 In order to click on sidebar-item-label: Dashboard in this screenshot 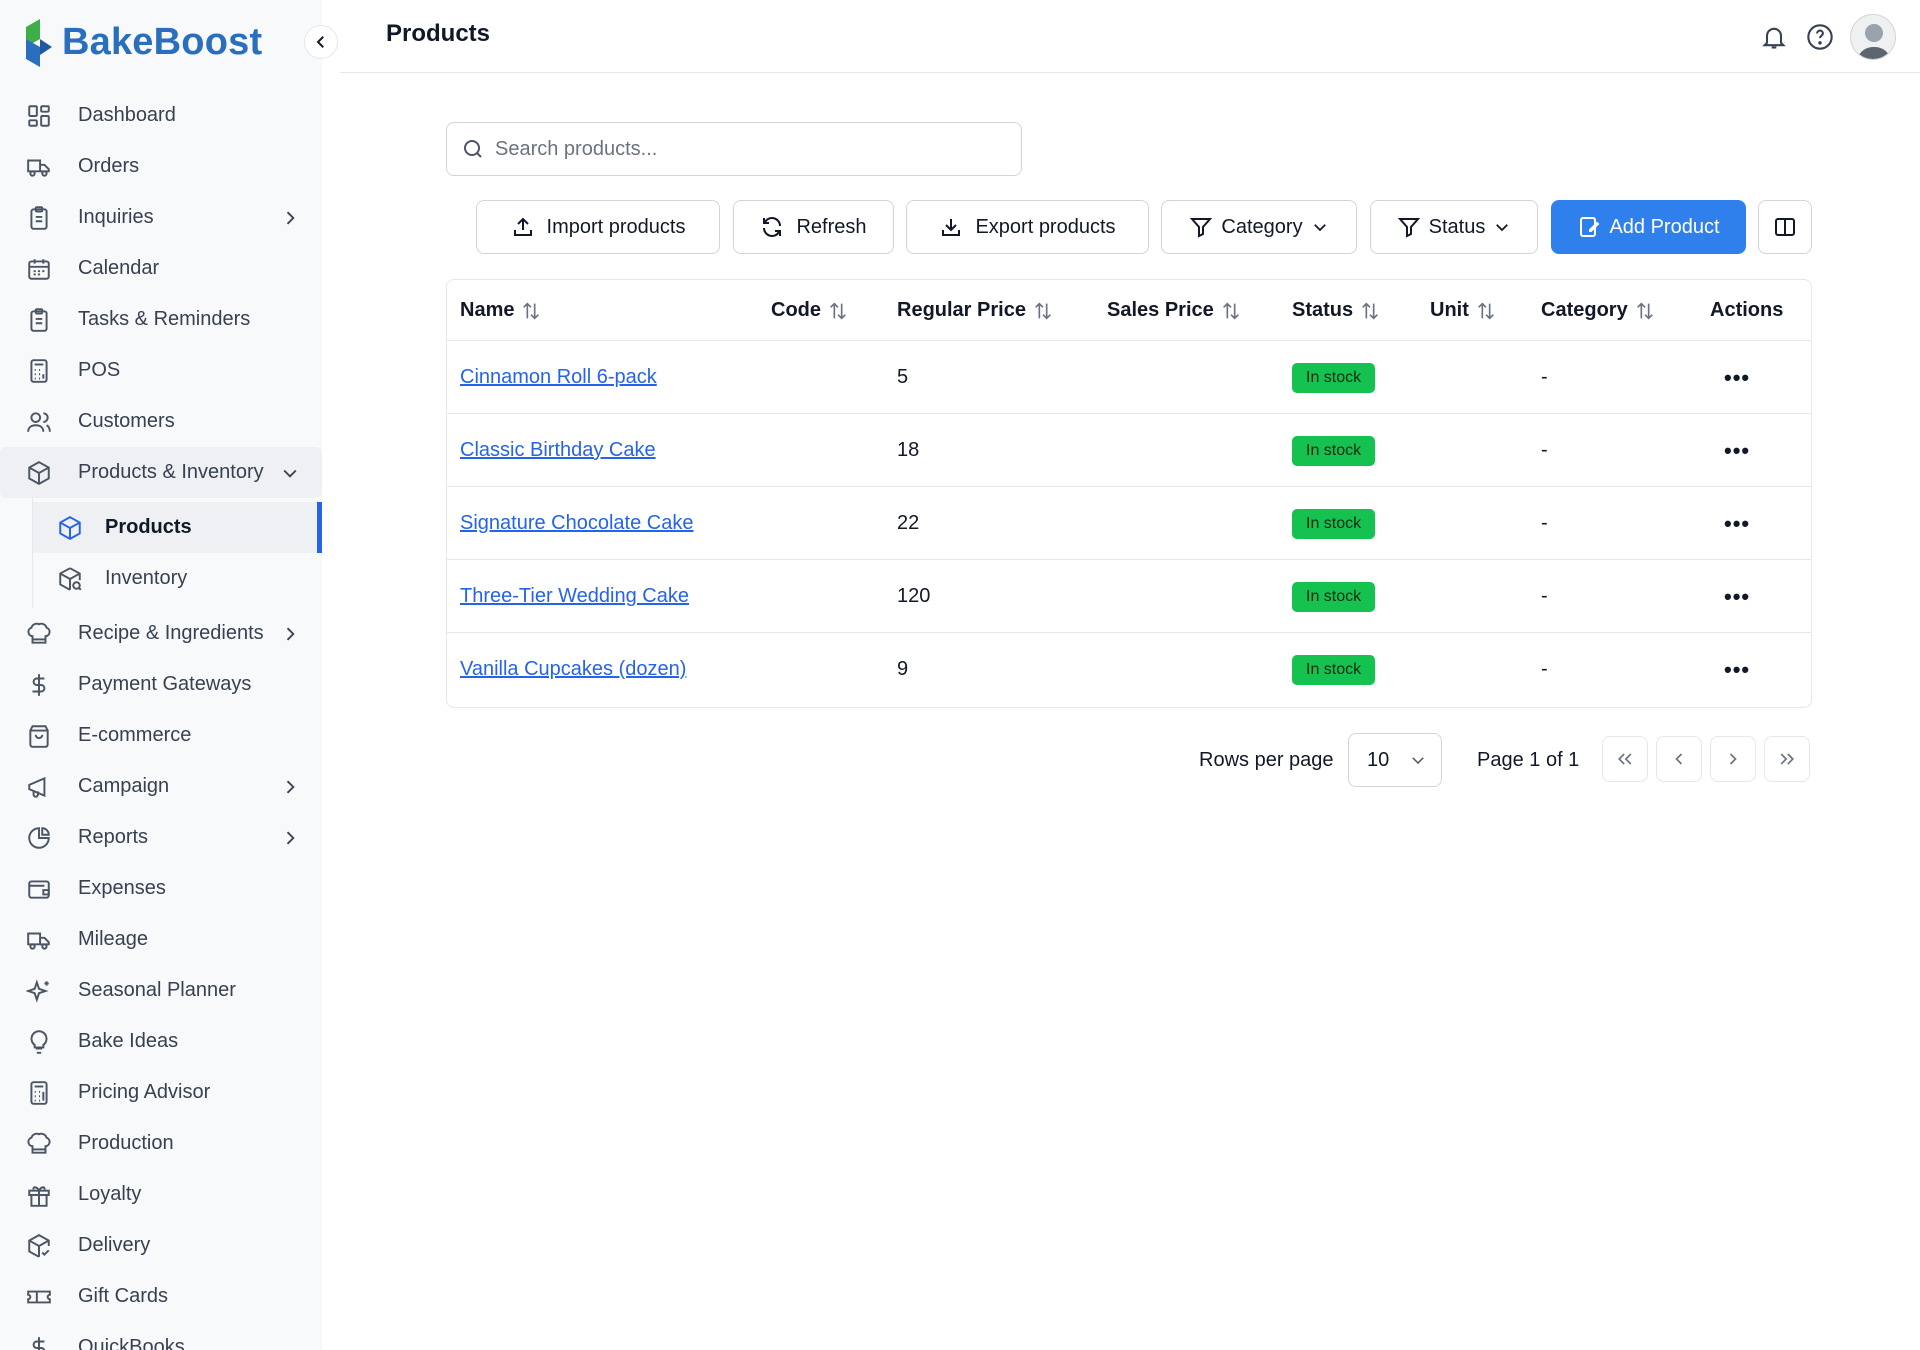, I will do `click(127, 115)`.